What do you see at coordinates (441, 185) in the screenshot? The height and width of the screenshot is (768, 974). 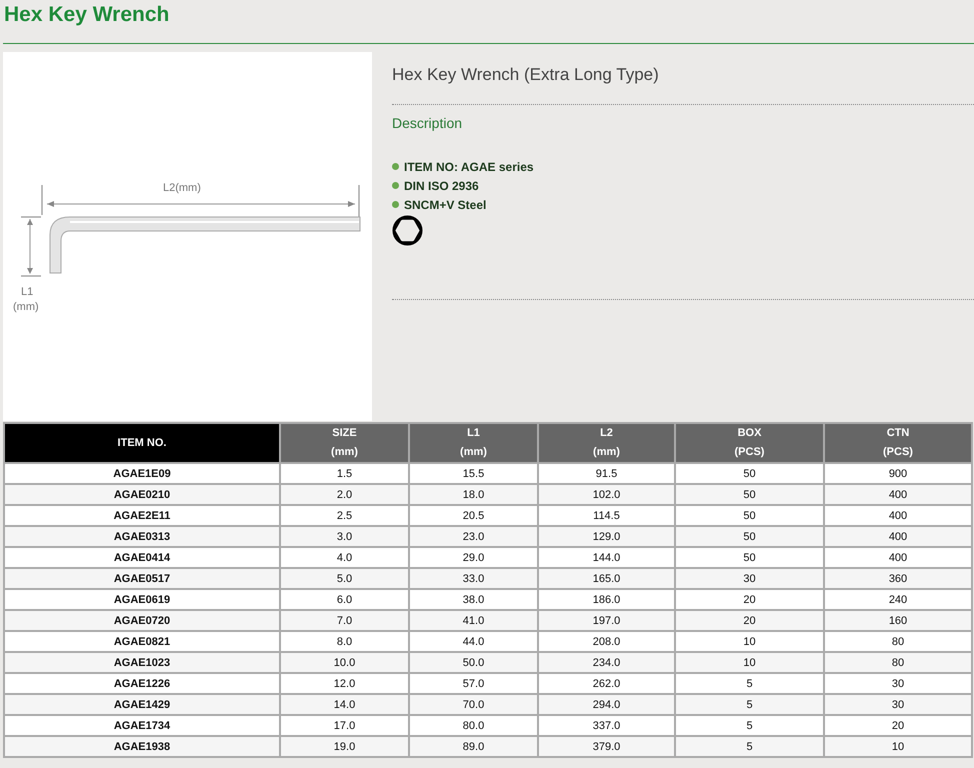 I see `feature-text: DIN ISO 2936` at bounding box center [441, 185].